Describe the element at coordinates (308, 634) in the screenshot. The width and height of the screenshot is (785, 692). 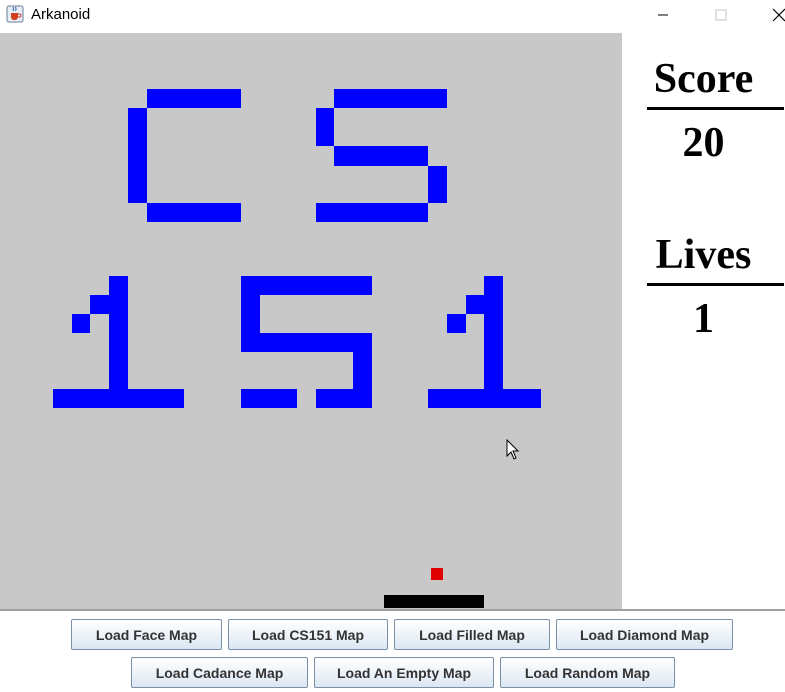
I see `load-cs151-map-button: Load CS151 Map` at that location.